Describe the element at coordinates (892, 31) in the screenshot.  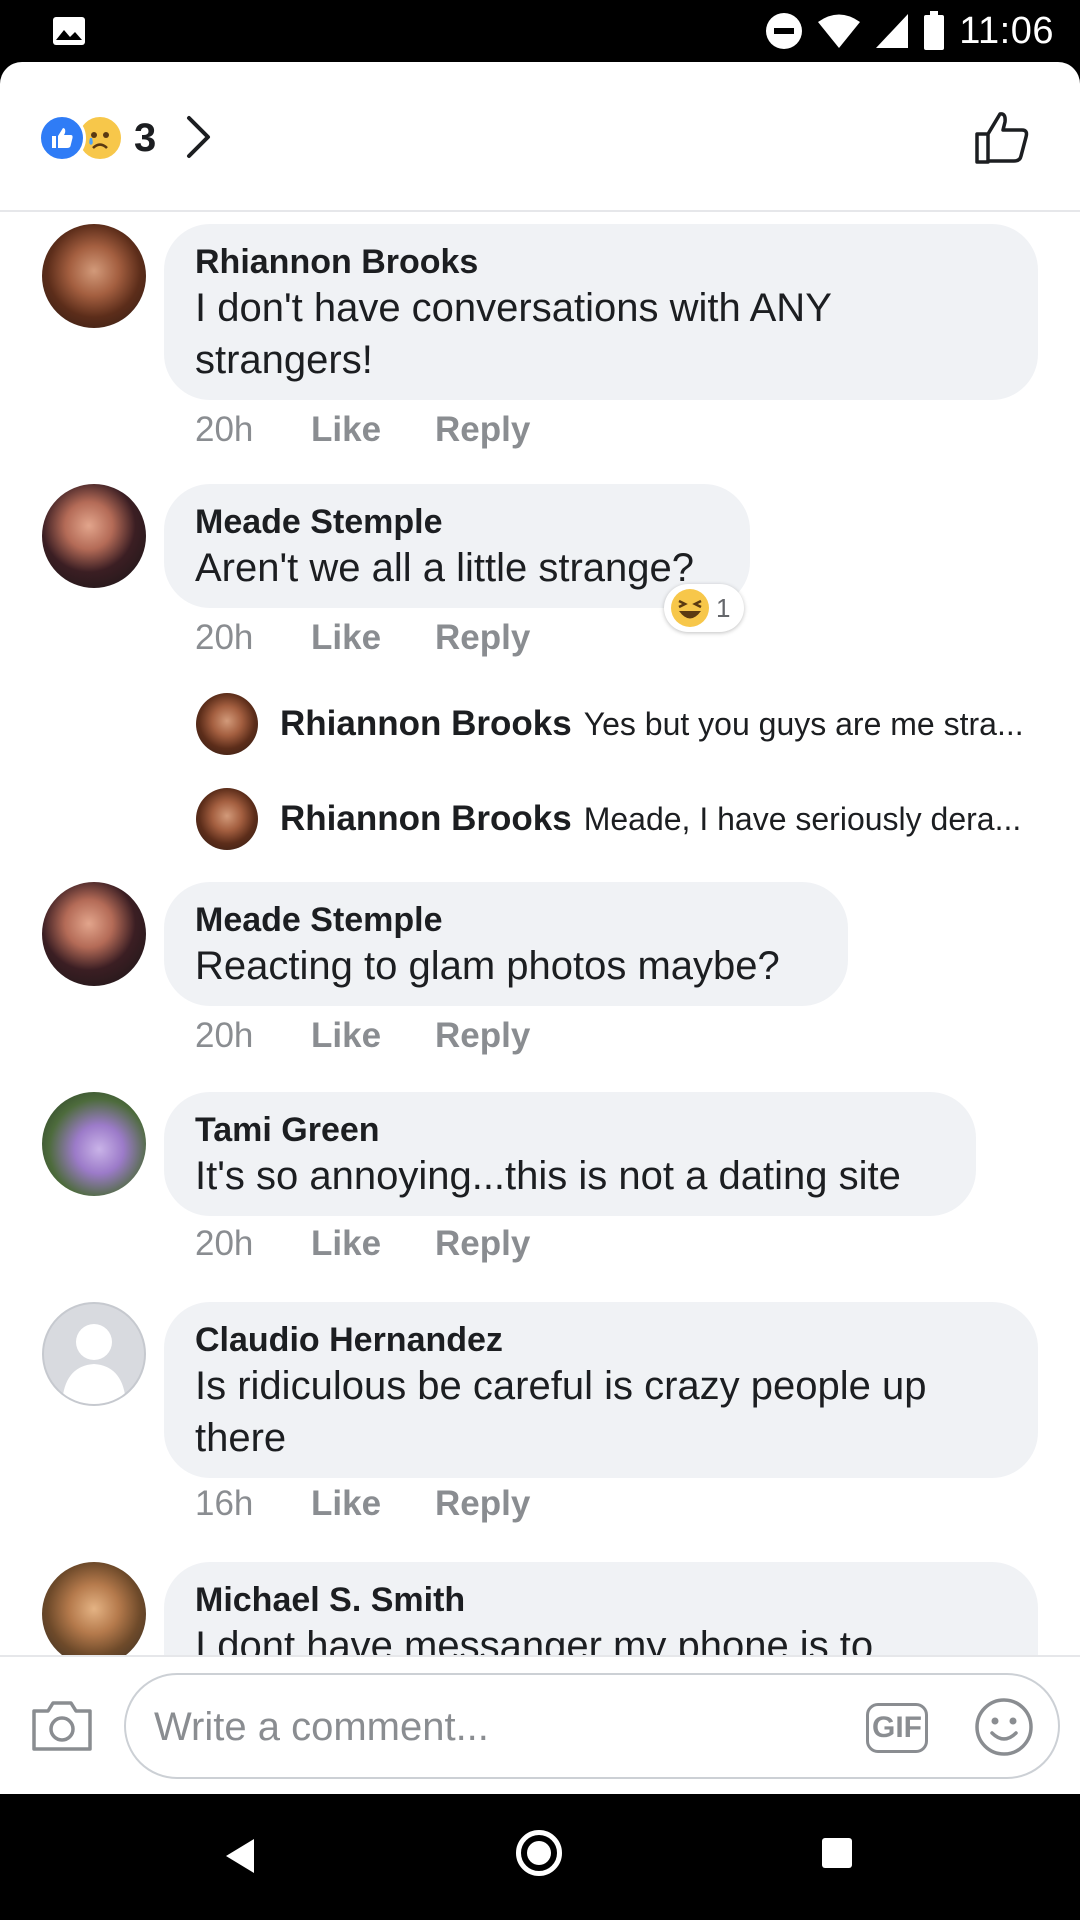
I see `signal-icon` at that location.